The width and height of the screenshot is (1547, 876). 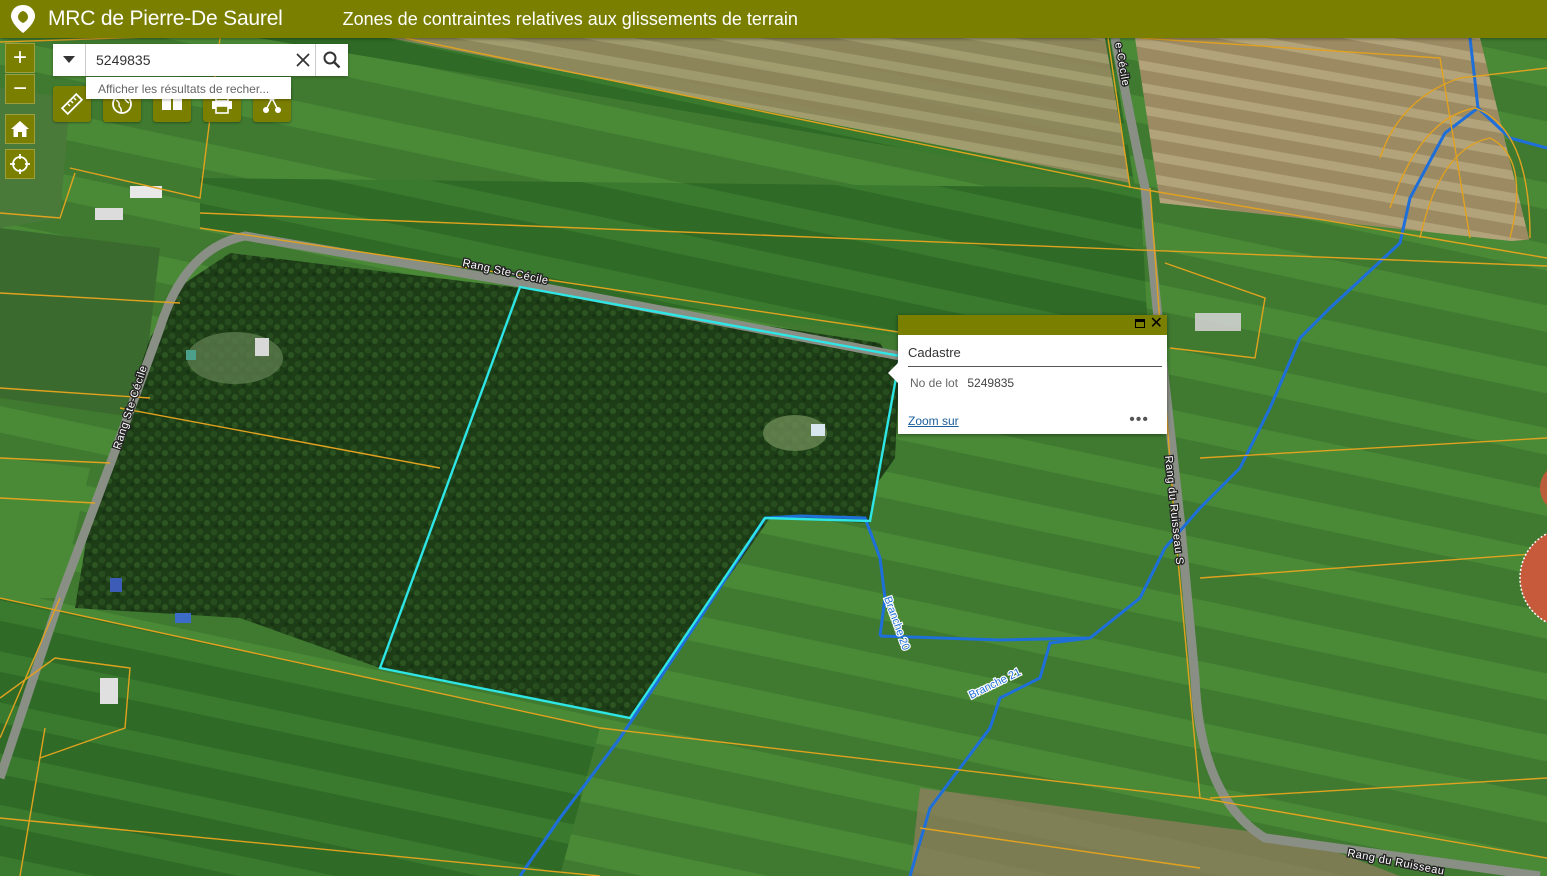 What do you see at coordinates (23, 19) in the screenshot?
I see `location-leaf-icon` at bounding box center [23, 19].